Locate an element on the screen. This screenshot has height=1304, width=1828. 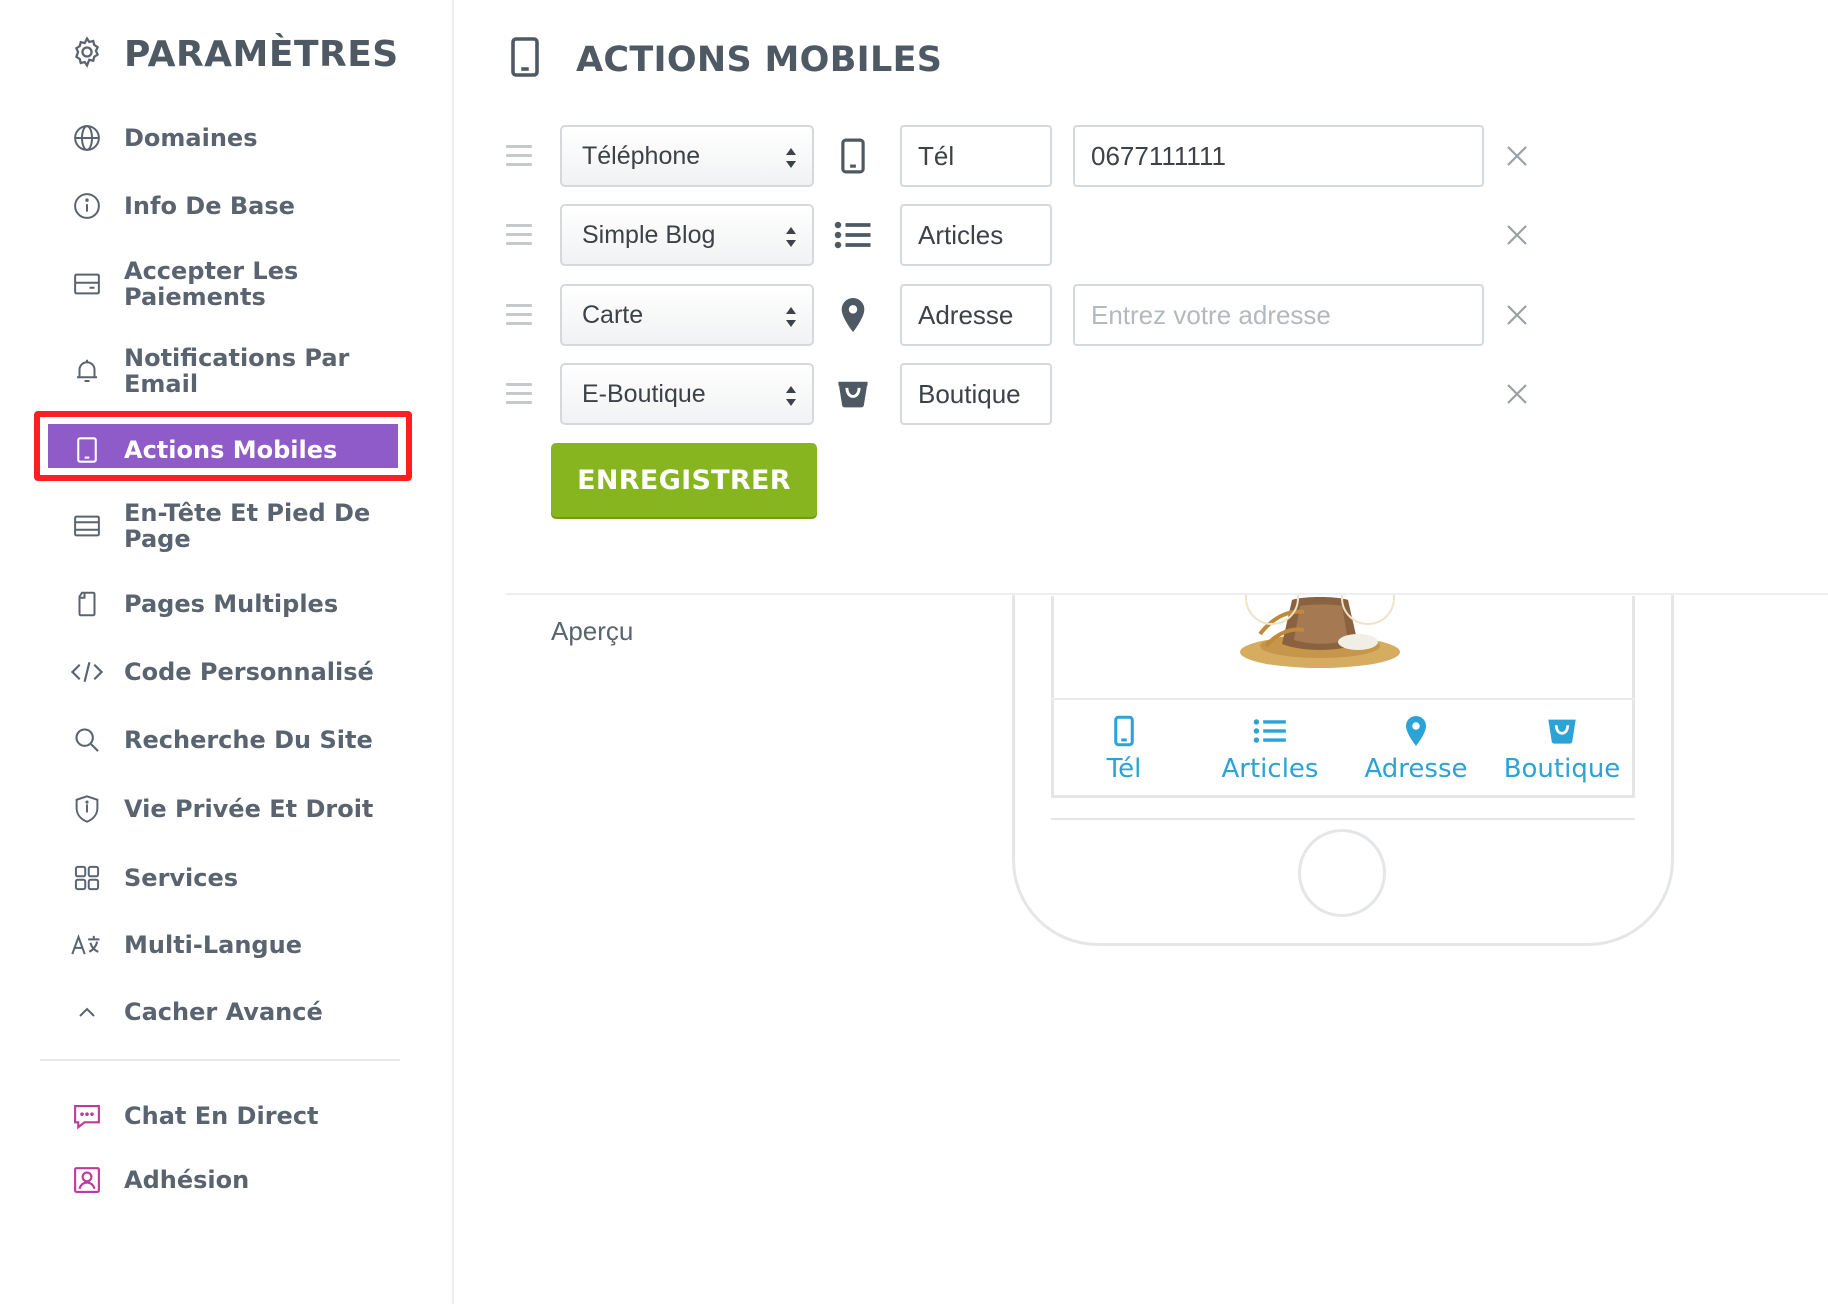
select-value: Carte is located at coordinates (613, 314).